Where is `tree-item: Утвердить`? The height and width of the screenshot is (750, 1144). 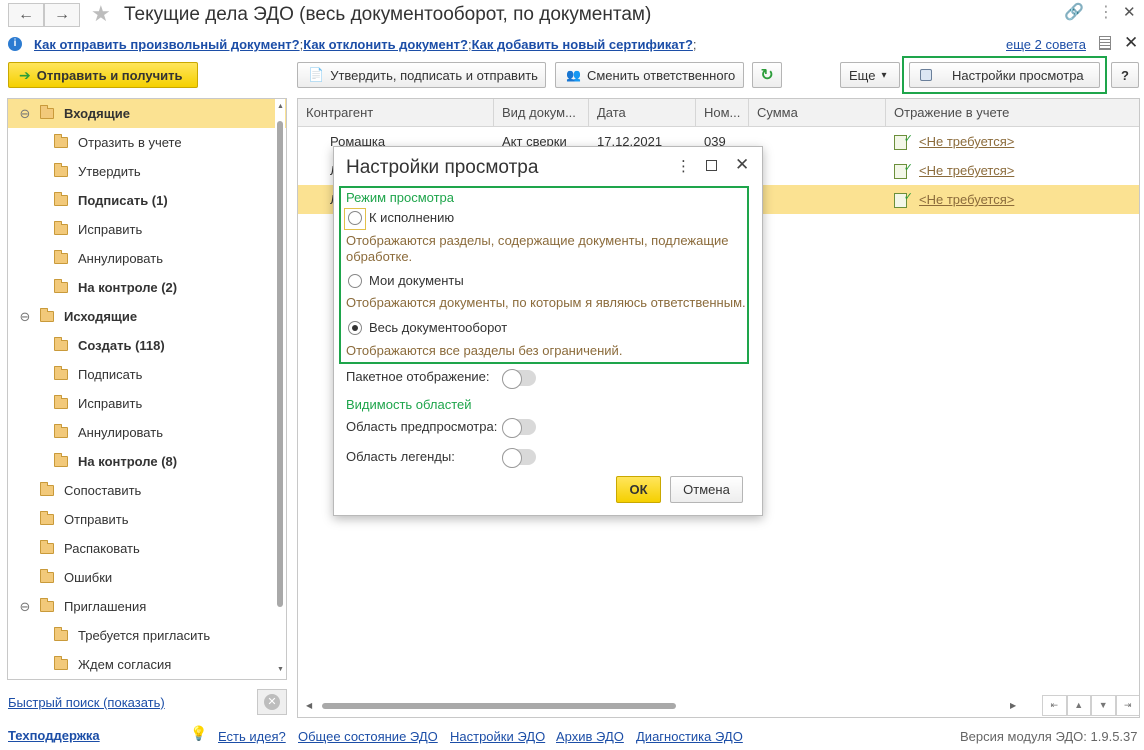 tree-item: Утвердить is located at coordinates (147, 171).